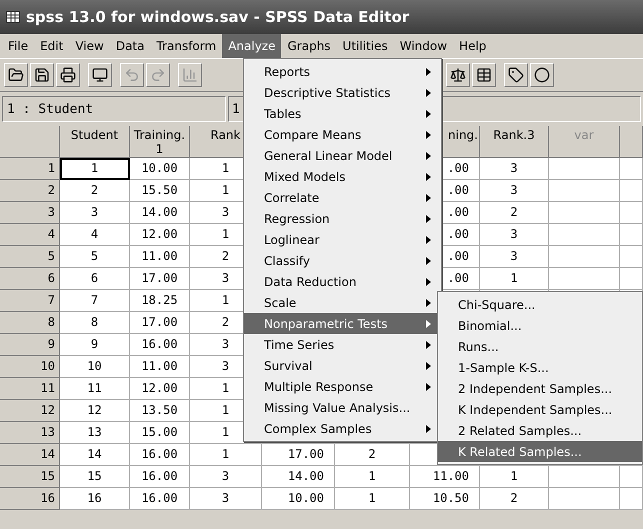  What do you see at coordinates (160, 191) in the screenshot?
I see `table-cell: 15.50` at bounding box center [160, 191].